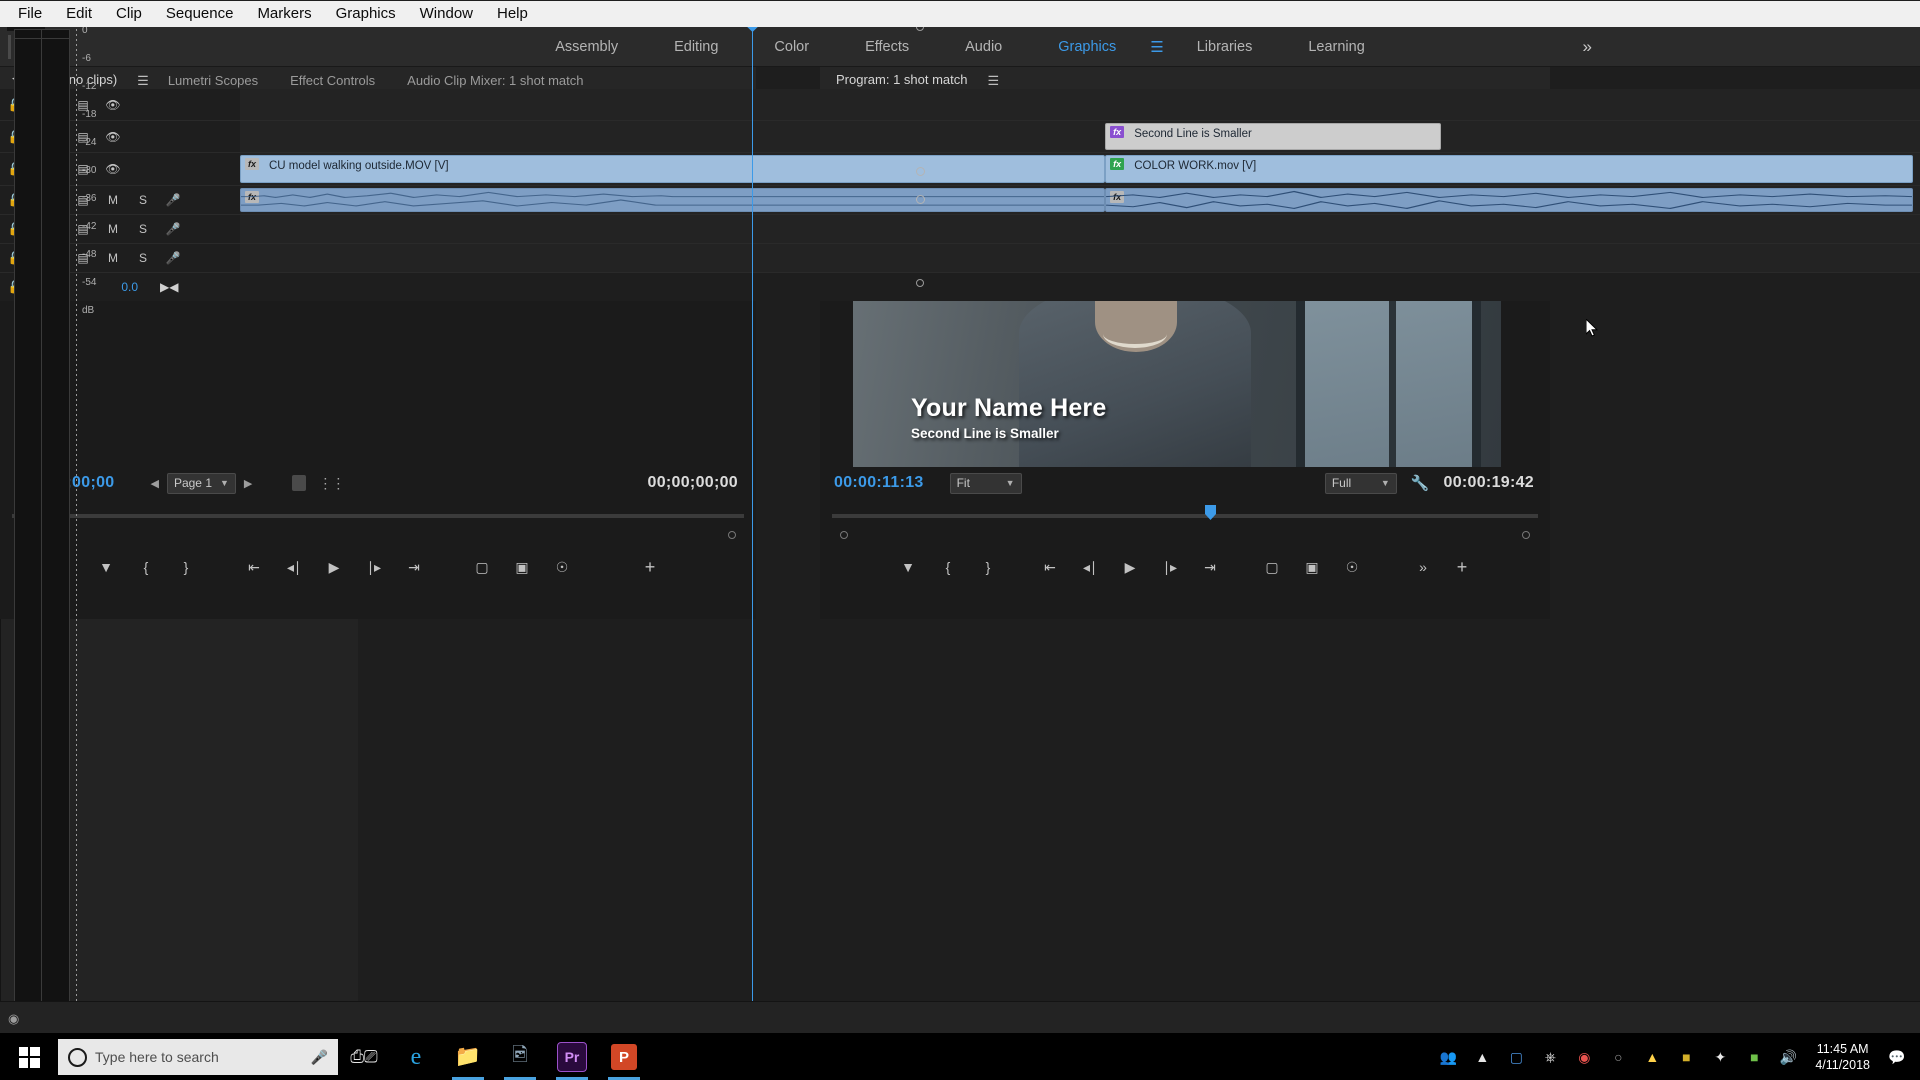 The width and height of the screenshot is (1920, 1080). Describe the element at coordinates (86, 58) in the screenshot. I see `meter-label: -6` at that location.